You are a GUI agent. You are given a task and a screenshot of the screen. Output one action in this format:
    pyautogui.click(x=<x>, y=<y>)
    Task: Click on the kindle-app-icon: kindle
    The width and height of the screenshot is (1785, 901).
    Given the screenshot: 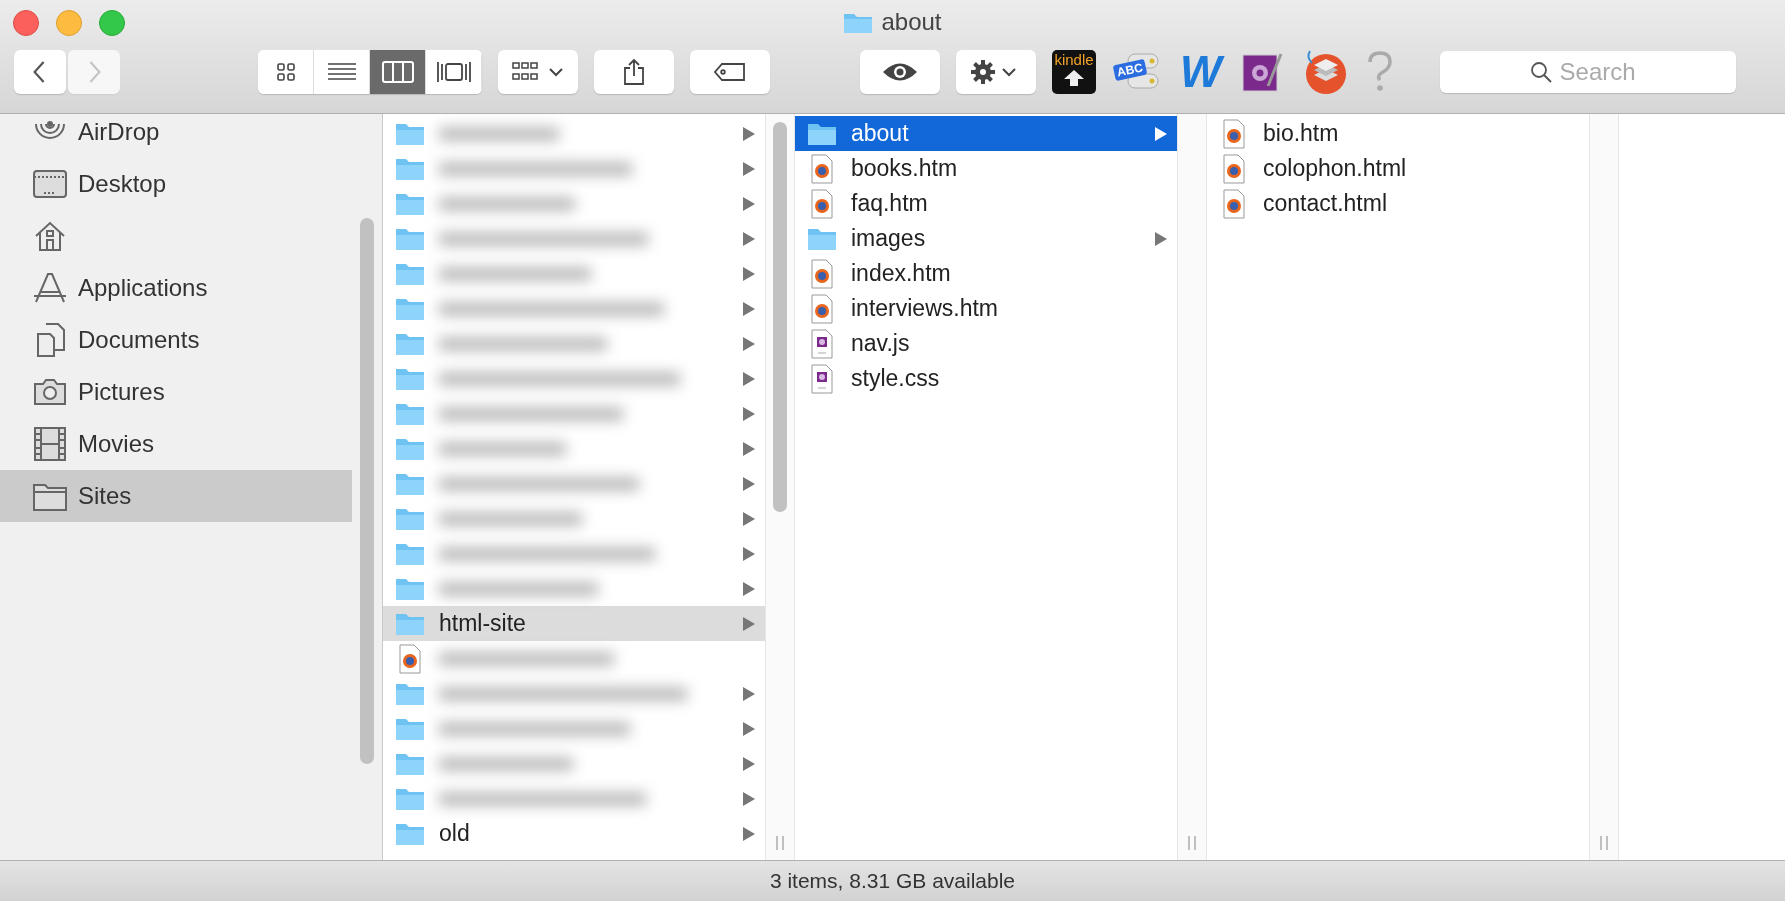 What is the action you would take?
    pyautogui.click(x=1074, y=72)
    